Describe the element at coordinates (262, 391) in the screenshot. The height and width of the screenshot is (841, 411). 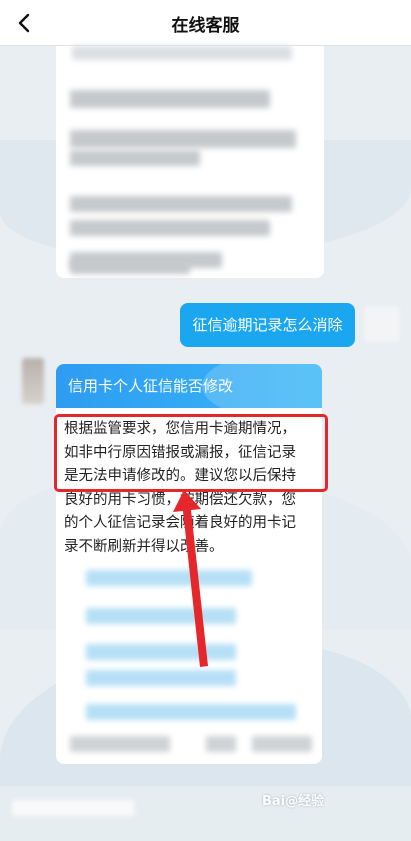
I see `header-decoration` at that location.